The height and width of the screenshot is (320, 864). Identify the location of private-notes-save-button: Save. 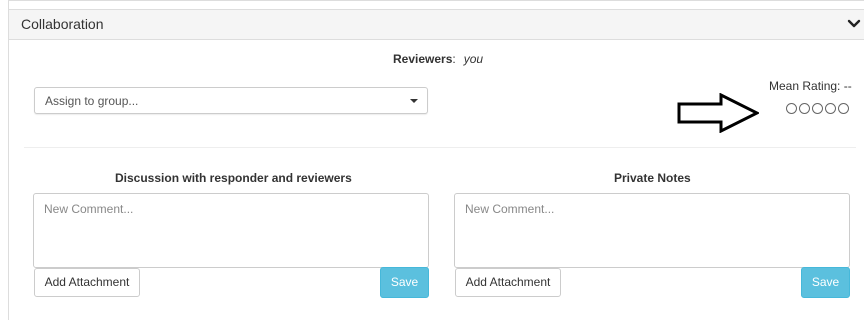
(825, 282).